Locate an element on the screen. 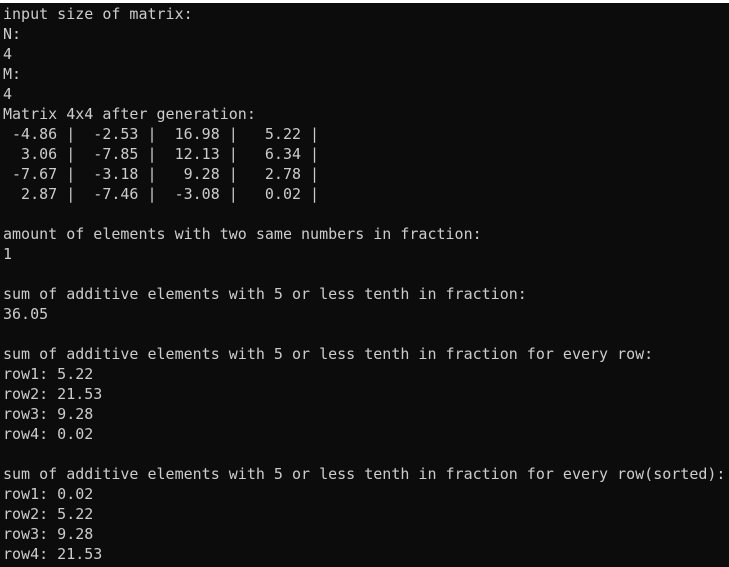  matrix-row: 3.06 | -7.85 | 12.13 | 6.34 | is located at coordinates (161, 154).